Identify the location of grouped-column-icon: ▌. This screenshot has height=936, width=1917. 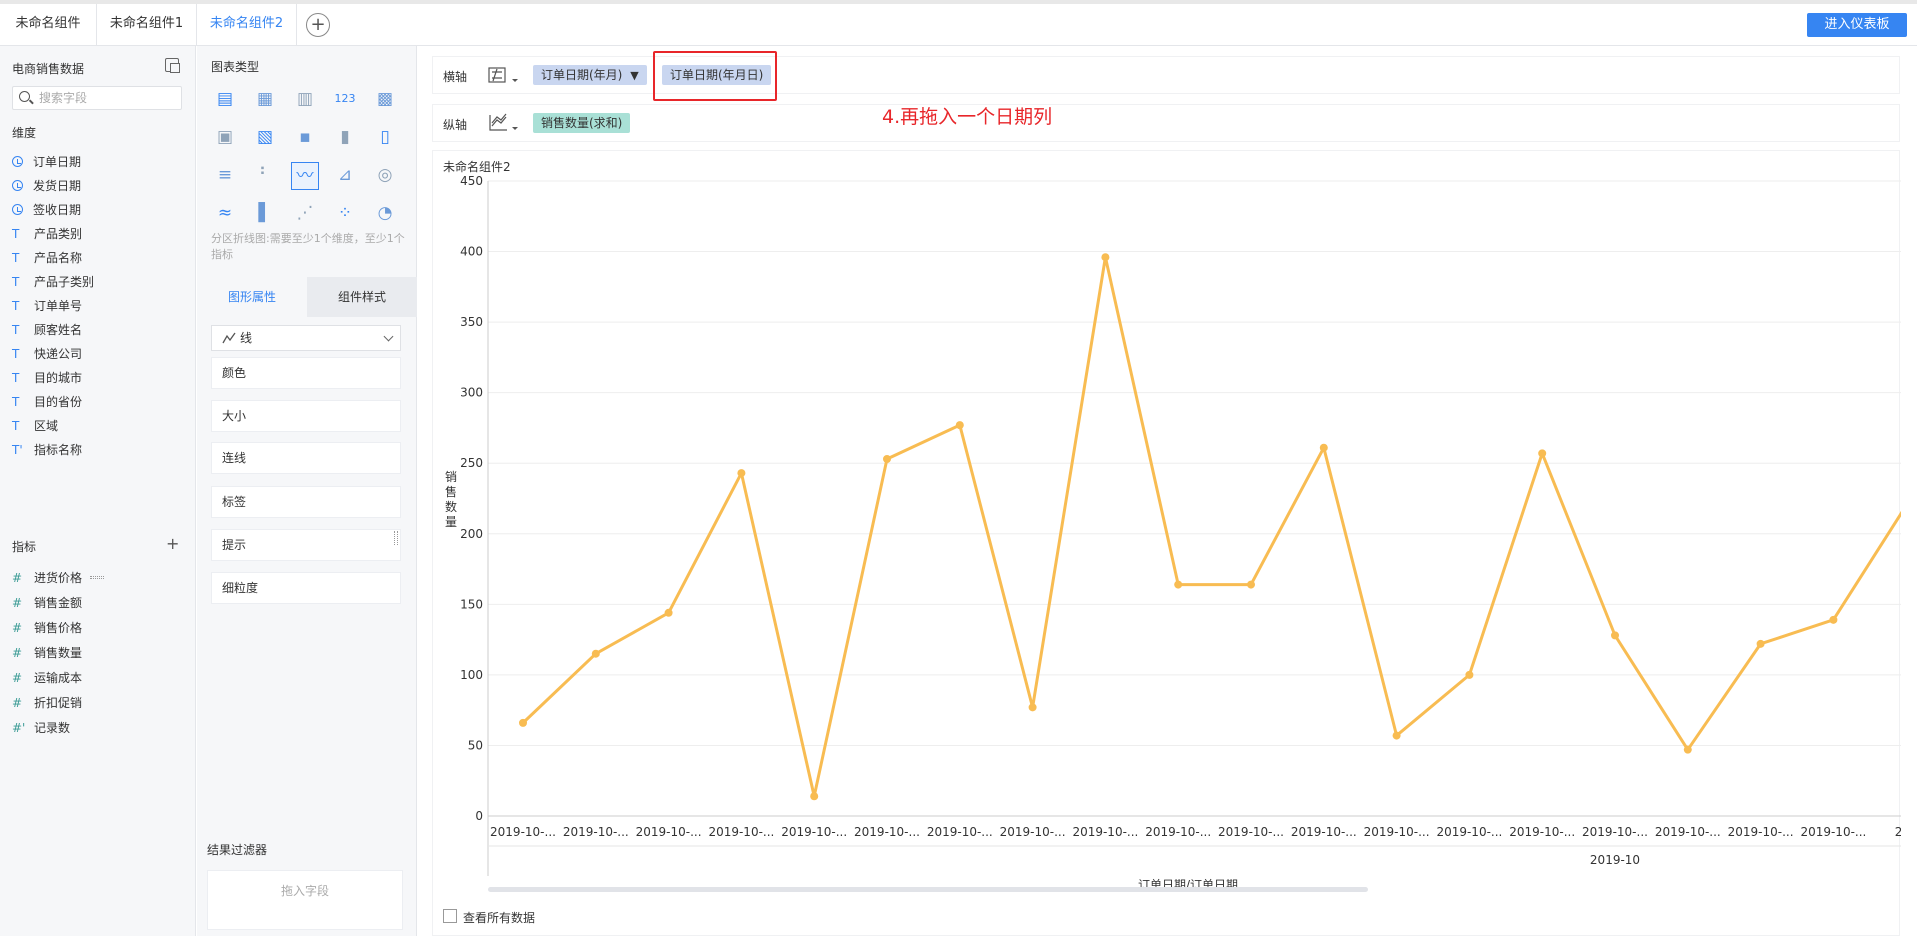
(265, 214).